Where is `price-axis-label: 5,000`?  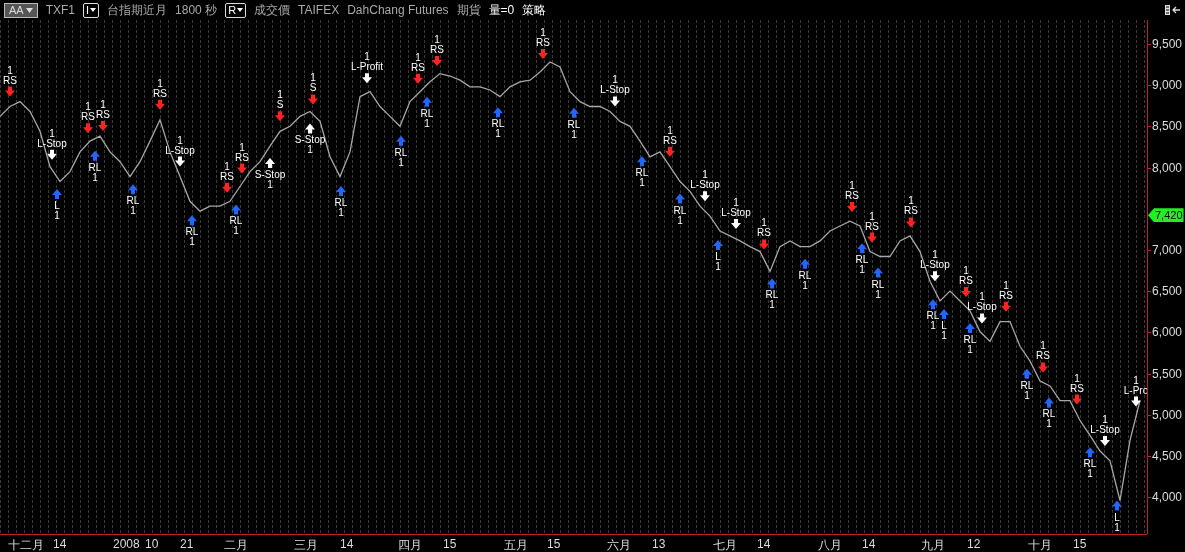 price-axis-label: 5,000 is located at coordinates (1167, 414).